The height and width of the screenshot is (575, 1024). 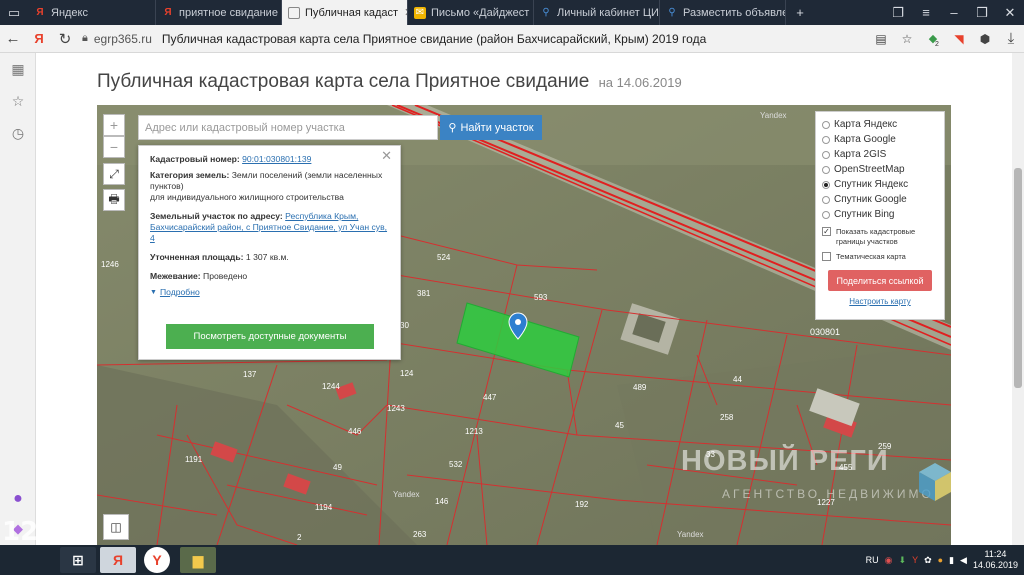 What do you see at coordinates (872, 560) in the screenshot?
I see `language-indicator: RU` at bounding box center [872, 560].